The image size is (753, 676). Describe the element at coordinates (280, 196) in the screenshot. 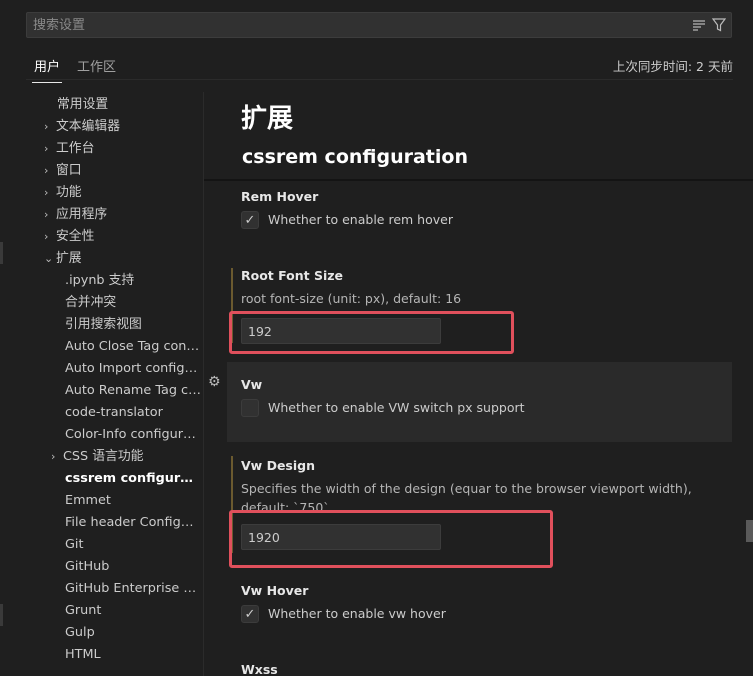

I see `setting-title: Rem Hover` at that location.